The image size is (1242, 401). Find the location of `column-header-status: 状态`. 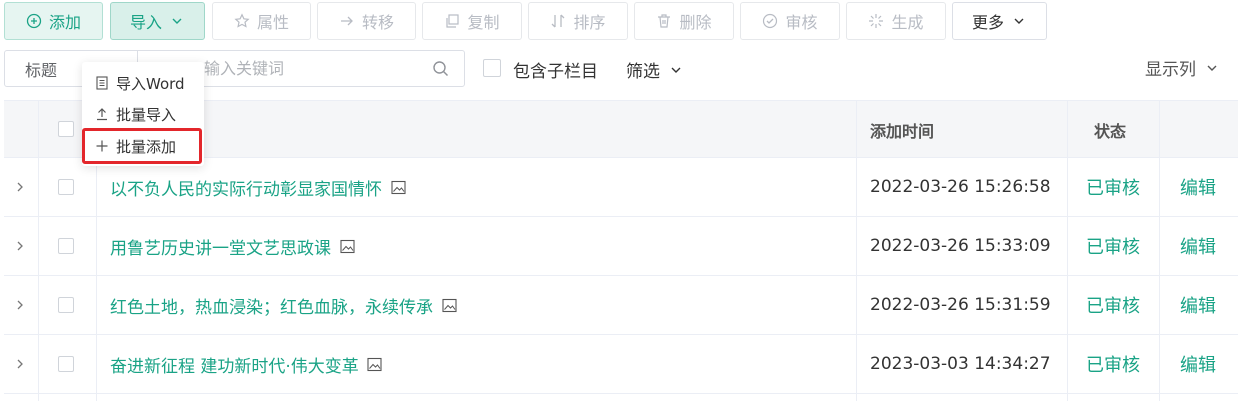

column-header-status: 状态 is located at coordinates (1110, 130).